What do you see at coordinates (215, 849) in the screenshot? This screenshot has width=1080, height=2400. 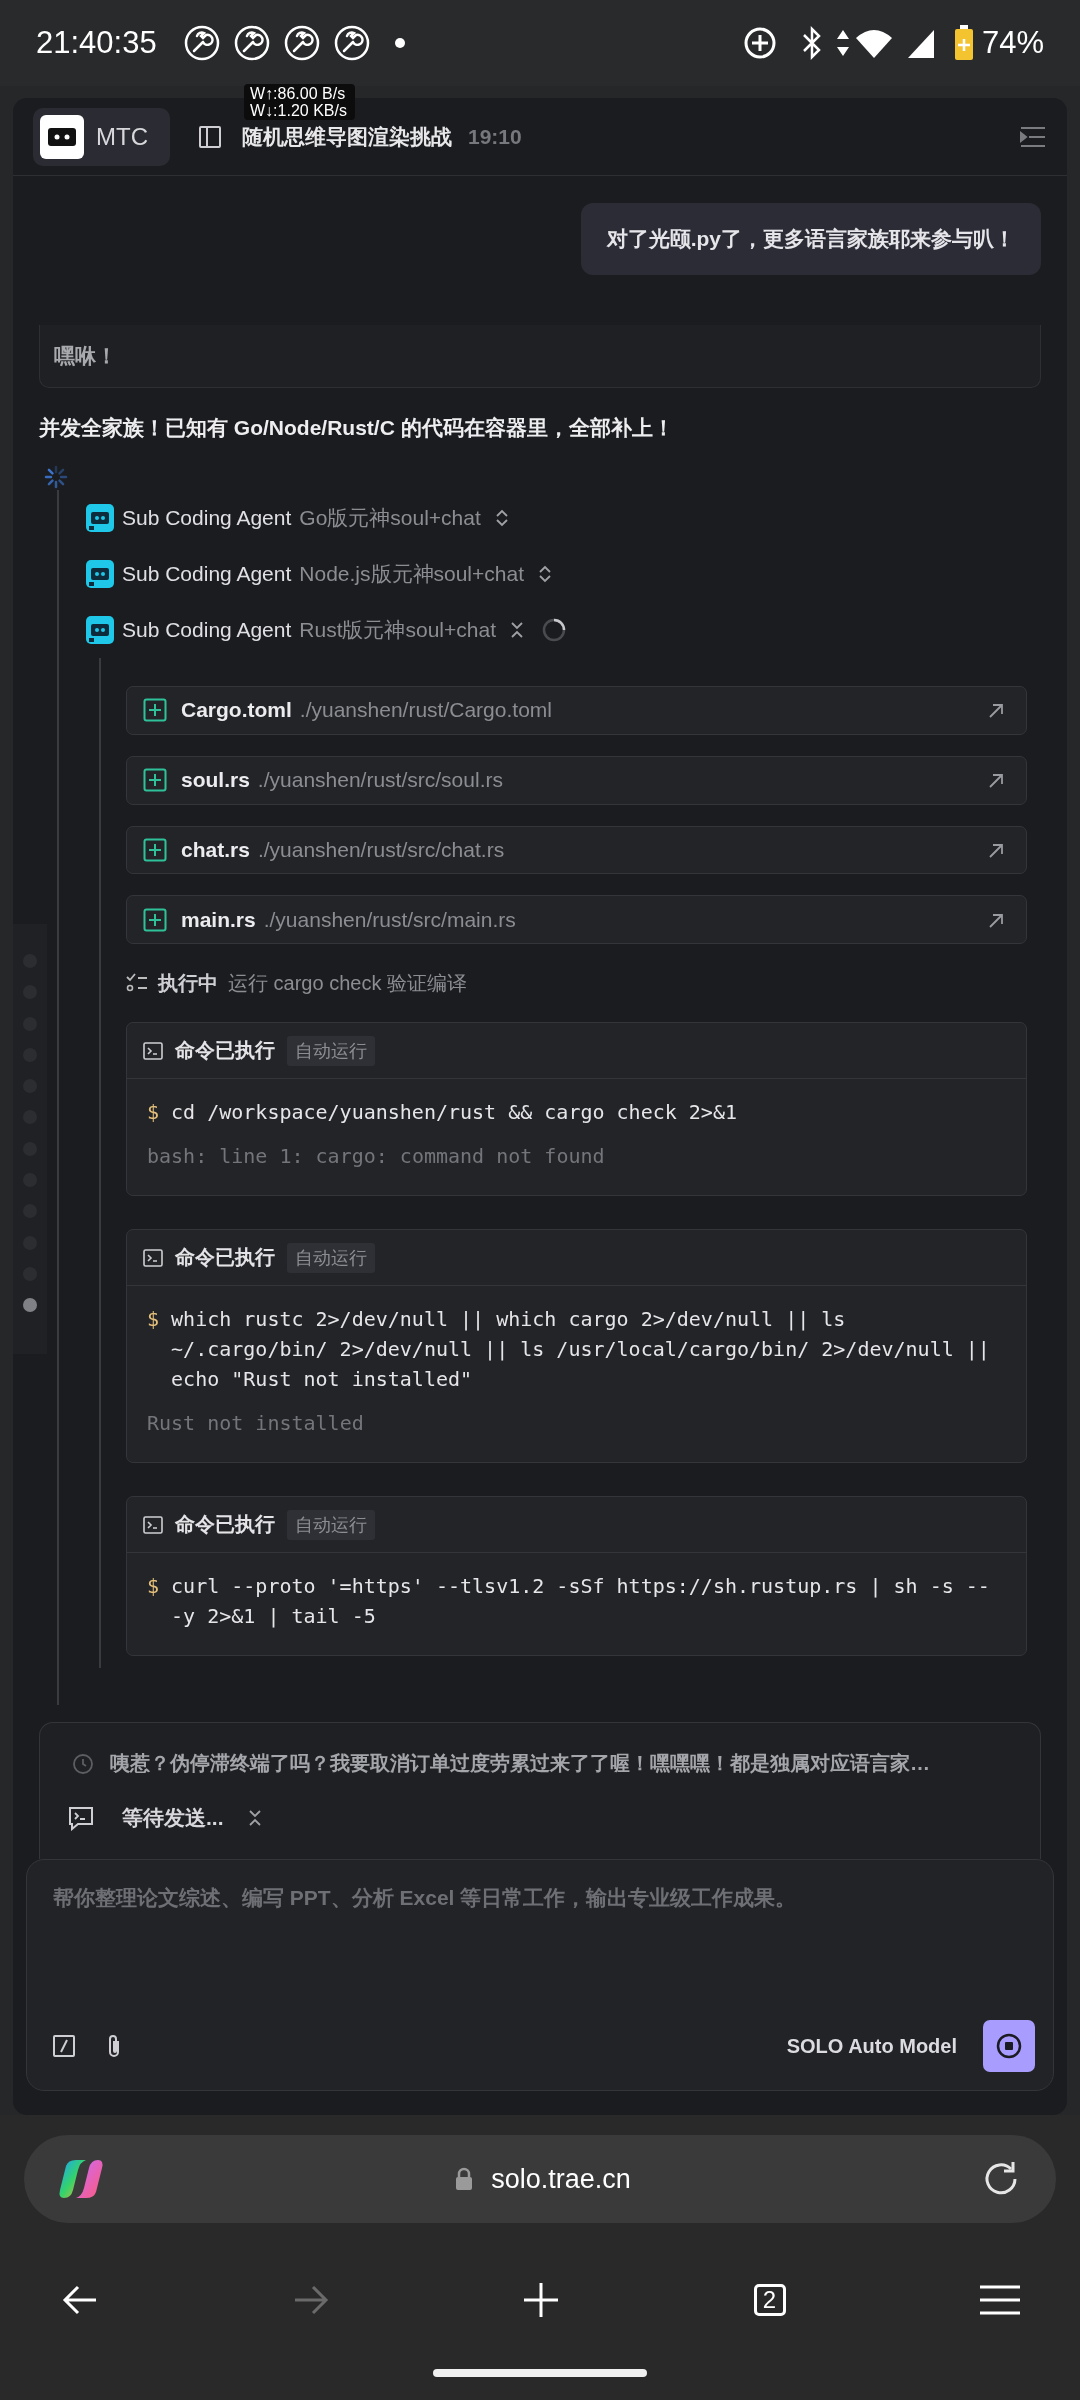 I see `file-name: chat.rs` at bounding box center [215, 849].